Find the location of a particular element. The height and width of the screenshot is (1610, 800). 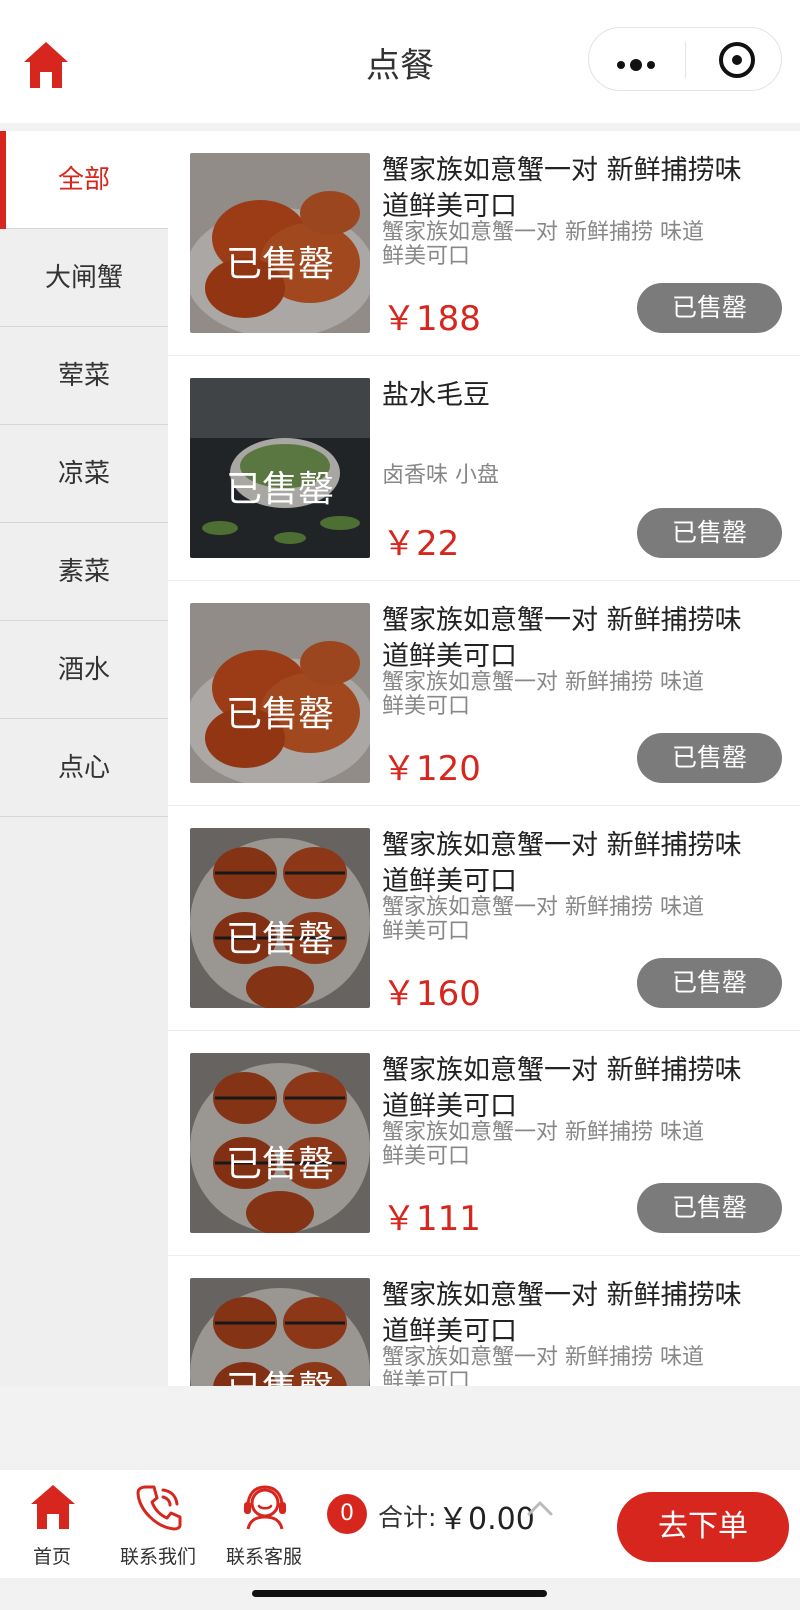

tab-contact-us: 联系我们 is located at coordinates (158, 1524).